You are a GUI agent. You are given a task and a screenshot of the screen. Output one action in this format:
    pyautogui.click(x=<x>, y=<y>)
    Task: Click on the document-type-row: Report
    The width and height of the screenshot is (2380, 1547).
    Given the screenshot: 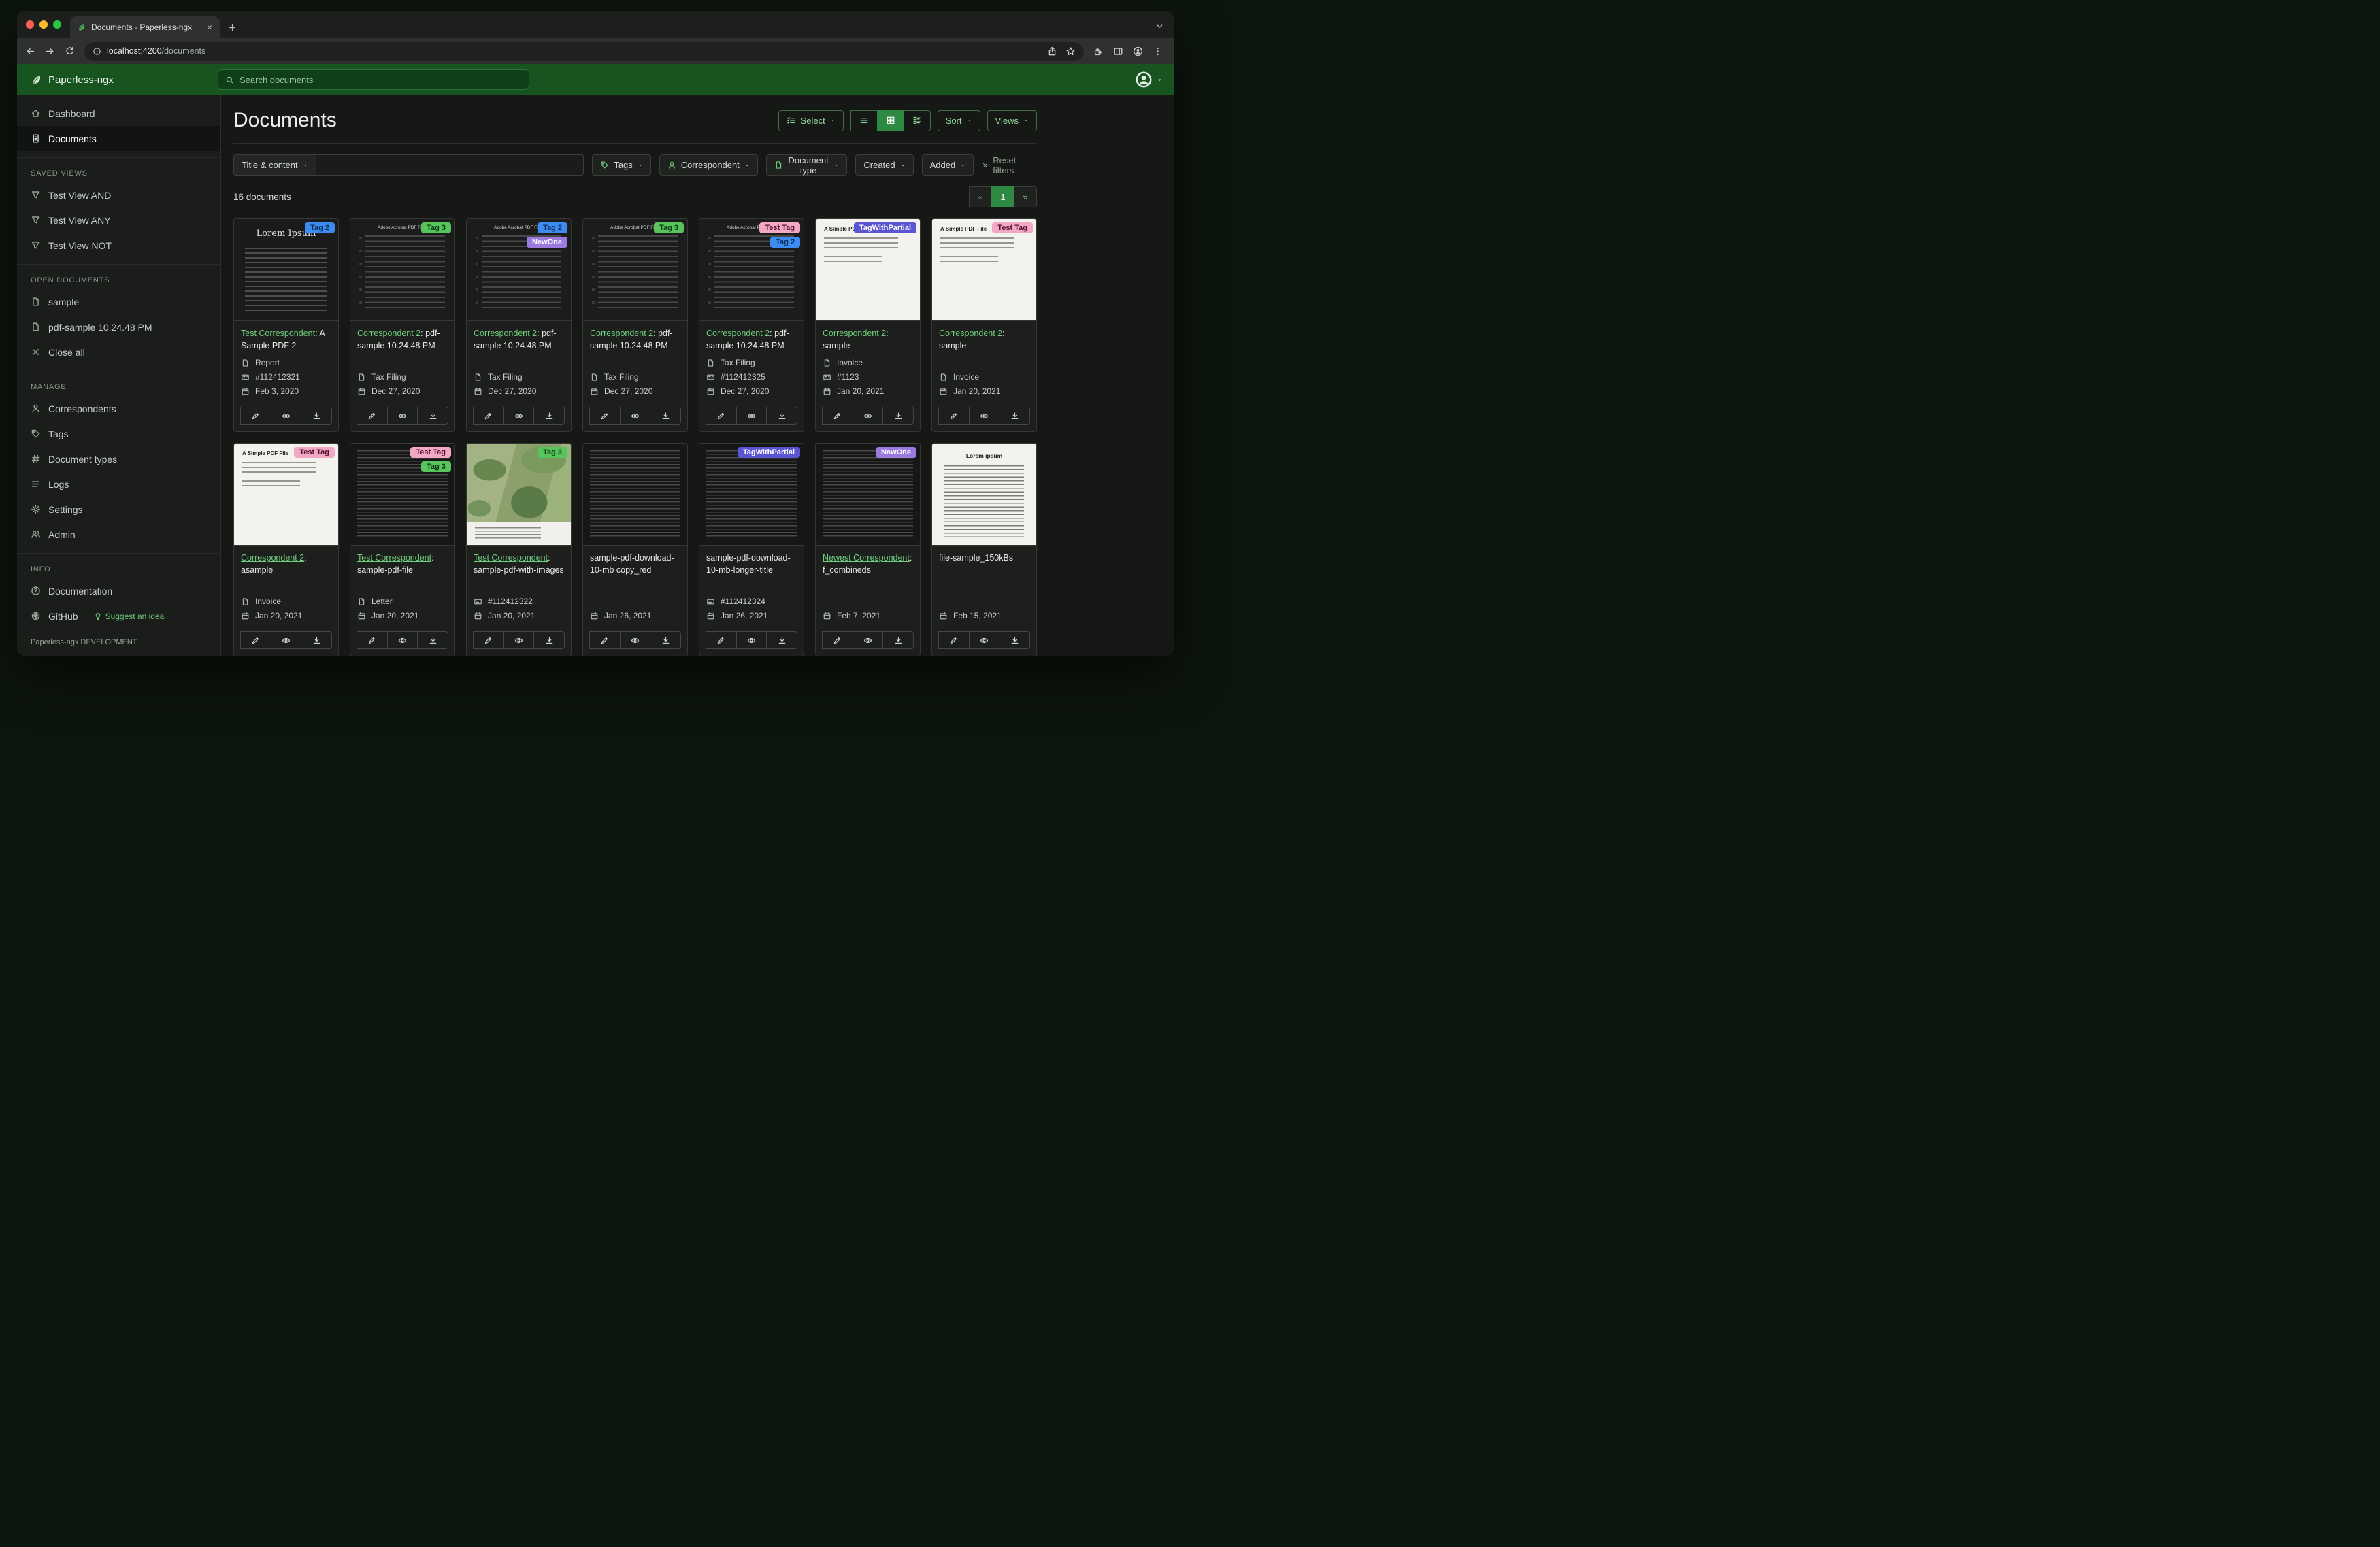 What is the action you would take?
    pyautogui.click(x=286, y=363)
    